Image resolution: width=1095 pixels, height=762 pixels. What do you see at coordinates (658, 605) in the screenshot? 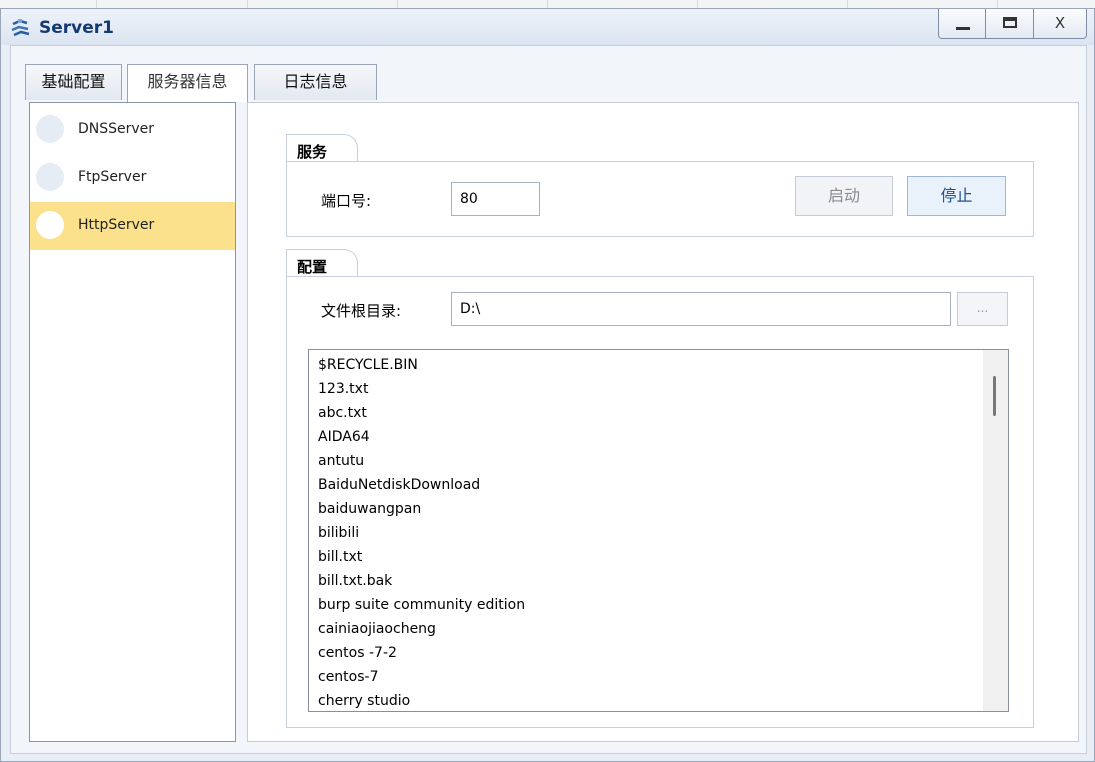
I see `file-list-item: burp suite community edition` at bounding box center [658, 605].